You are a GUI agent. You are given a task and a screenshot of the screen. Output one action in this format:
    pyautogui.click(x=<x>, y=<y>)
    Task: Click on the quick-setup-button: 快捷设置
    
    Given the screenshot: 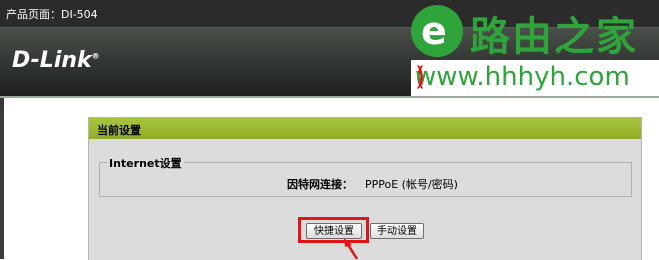 What is the action you would take?
    pyautogui.click(x=334, y=231)
    